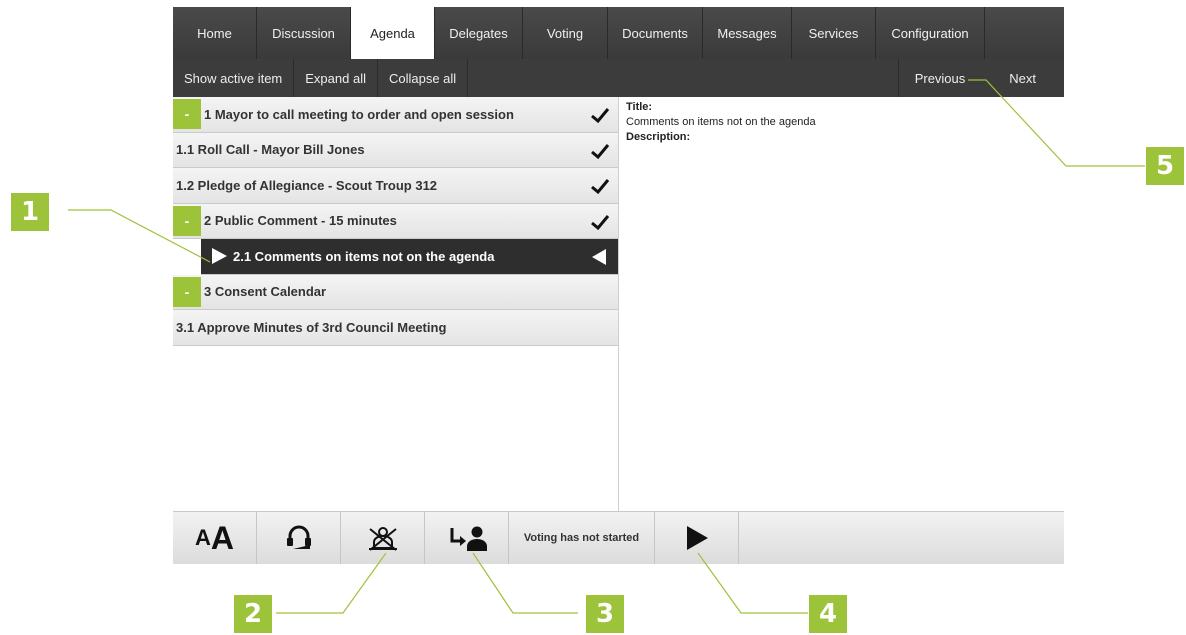 Image resolution: width=1186 pixels, height=635 pixels. Describe the element at coordinates (253, 614) in the screenshot. I see `callout-2: 2` at that location.